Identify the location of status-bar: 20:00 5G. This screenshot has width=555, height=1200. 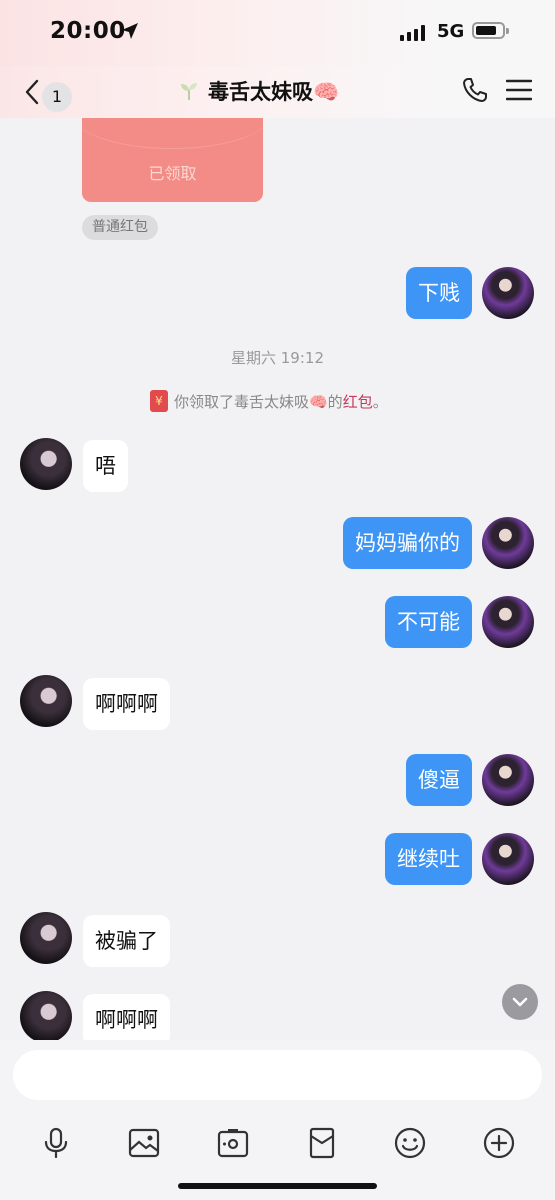
(277, 33).